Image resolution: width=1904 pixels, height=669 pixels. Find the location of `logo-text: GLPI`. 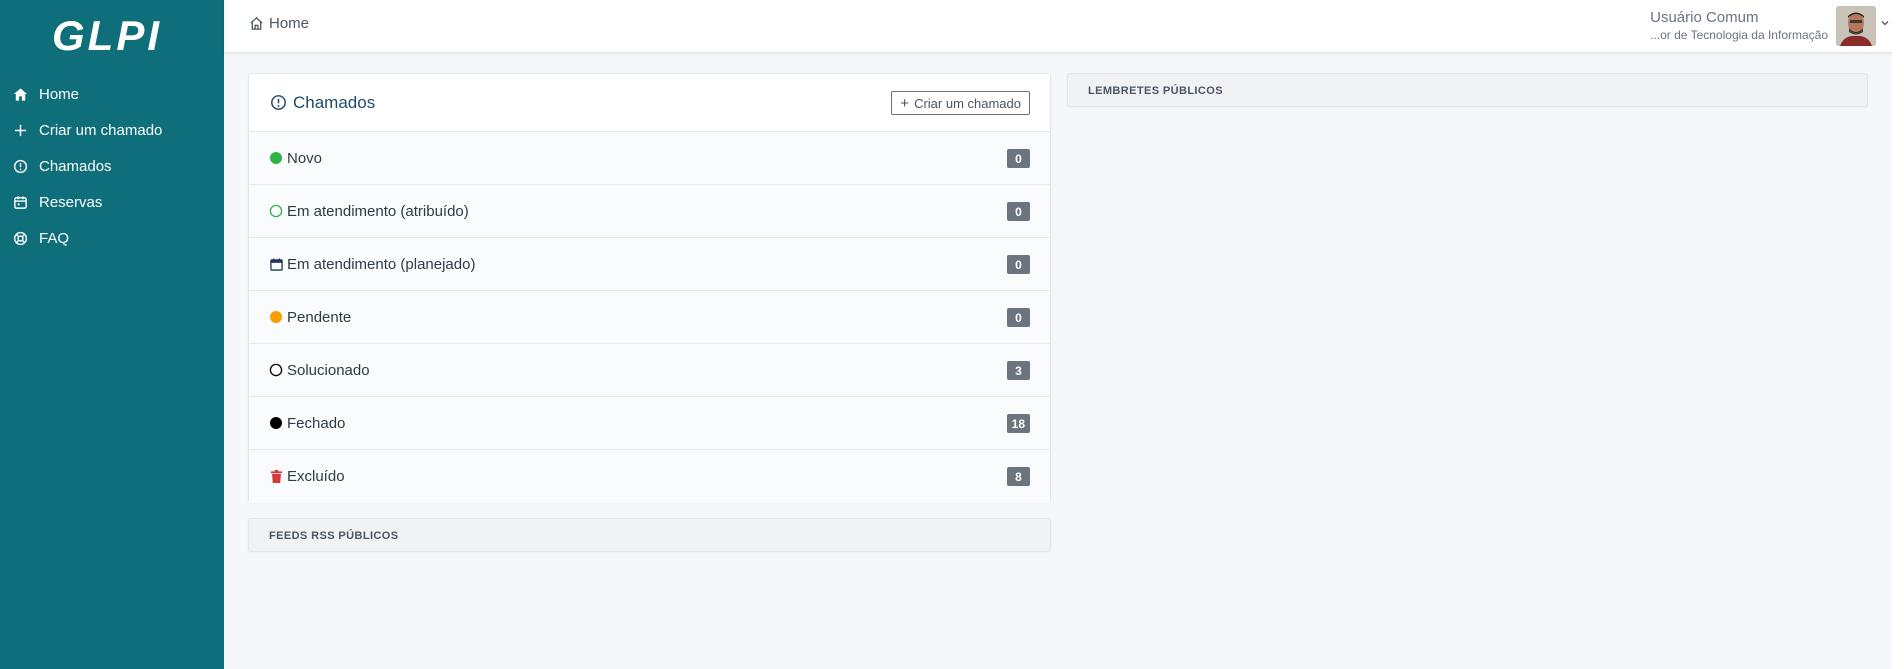

logo-text: GLPI is located at coordinates (107, 35).